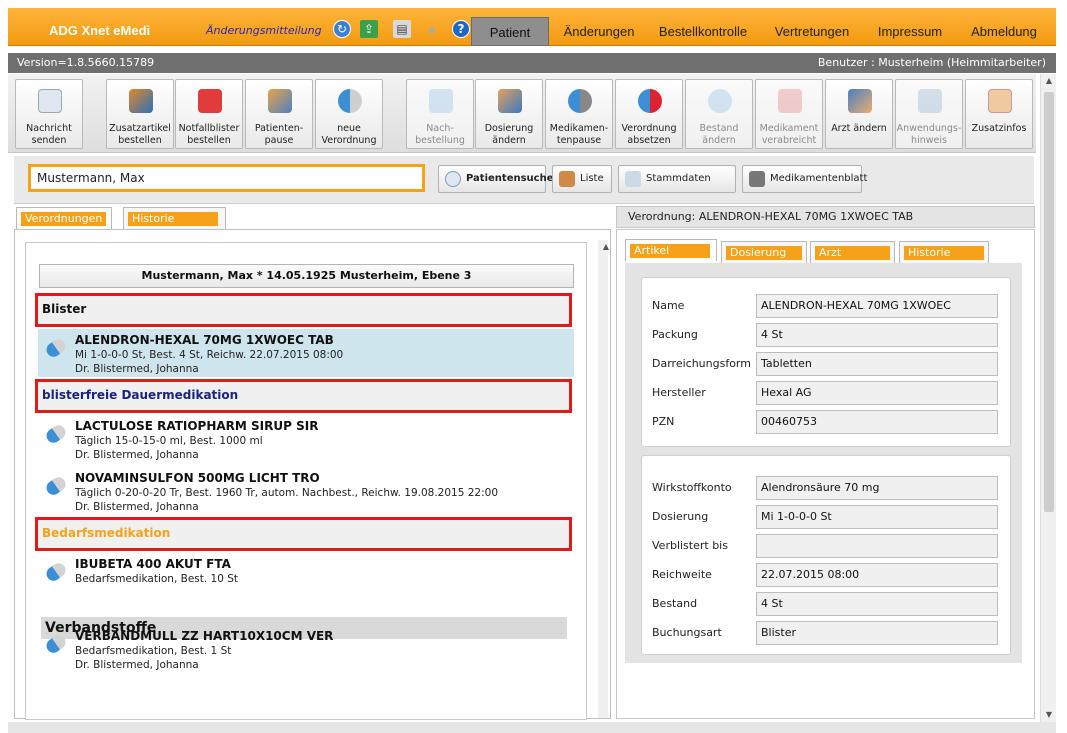  Describe the element at coordinates (719, 114) in the screenshot. I see `change-stock-button: Bestand ändern` at that location.